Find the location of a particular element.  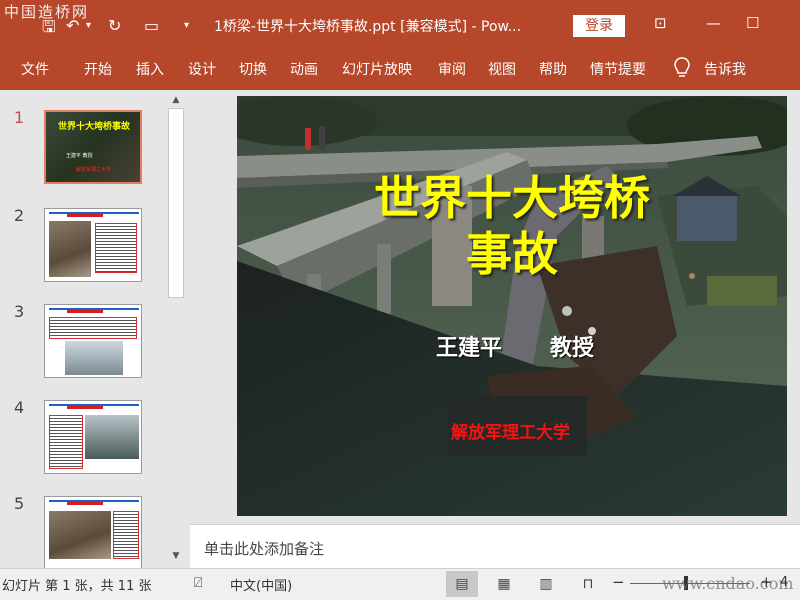

lightbulb-icon is located at coordinates (682, 67).